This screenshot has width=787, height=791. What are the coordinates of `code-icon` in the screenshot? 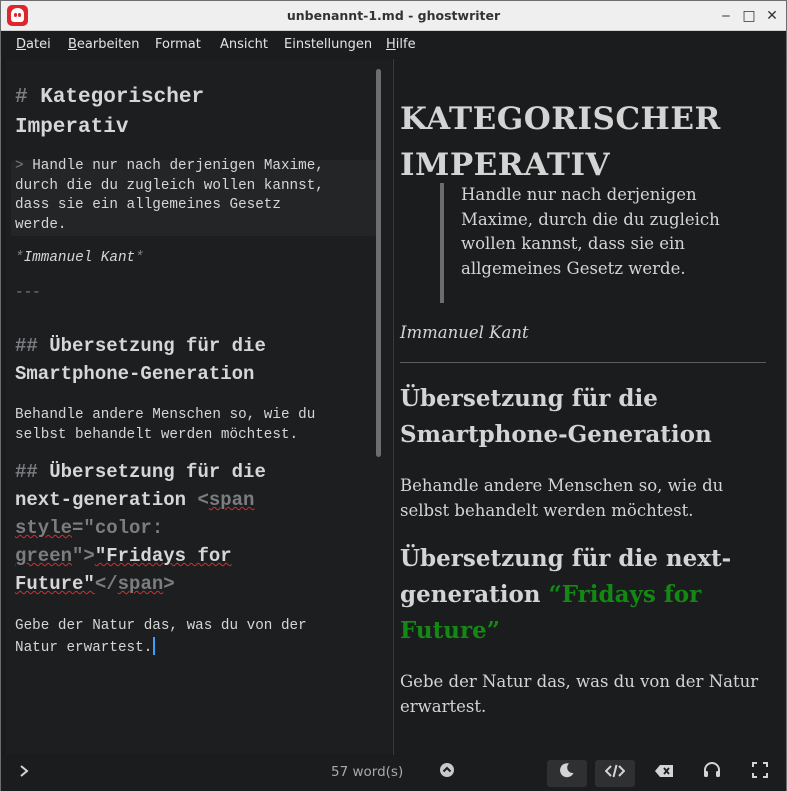 It's located at (615, 771).